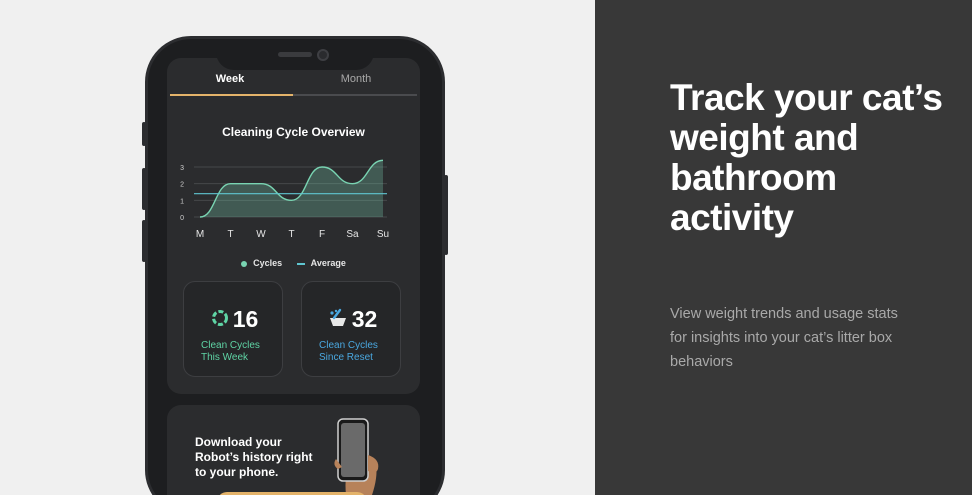  I want to click on stat-card-reset: 32 Clean Cycles Since Reset, so click(351, 329).